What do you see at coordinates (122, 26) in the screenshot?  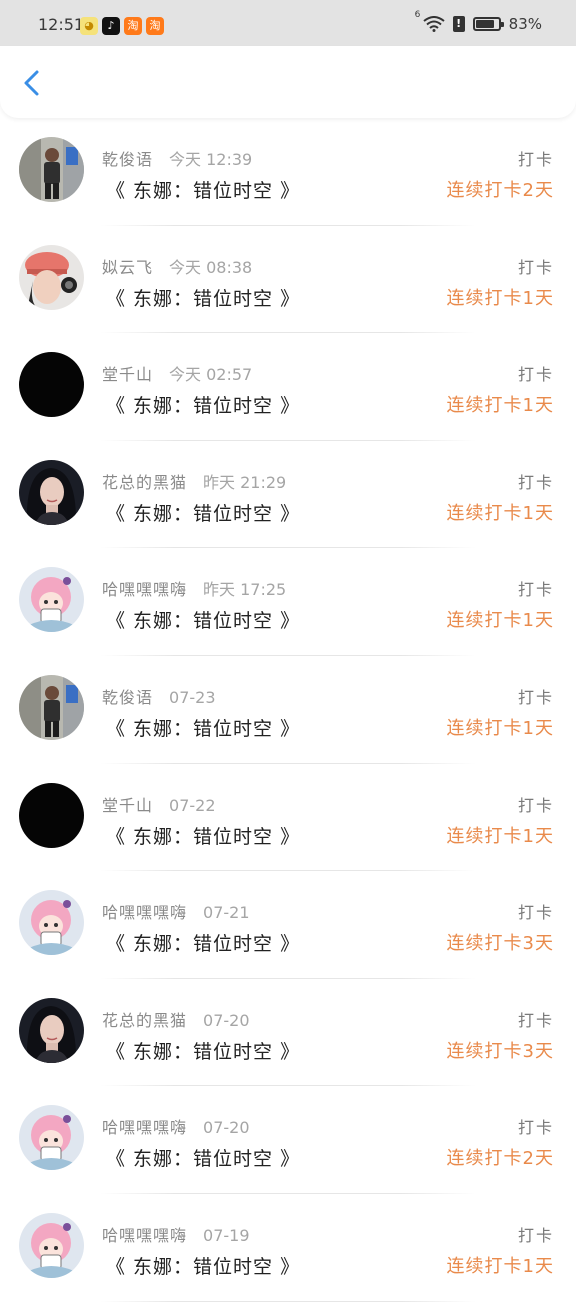 I see `notification-icons: ◕ ♪ 淘 淘` at bounding box center [122, 26].